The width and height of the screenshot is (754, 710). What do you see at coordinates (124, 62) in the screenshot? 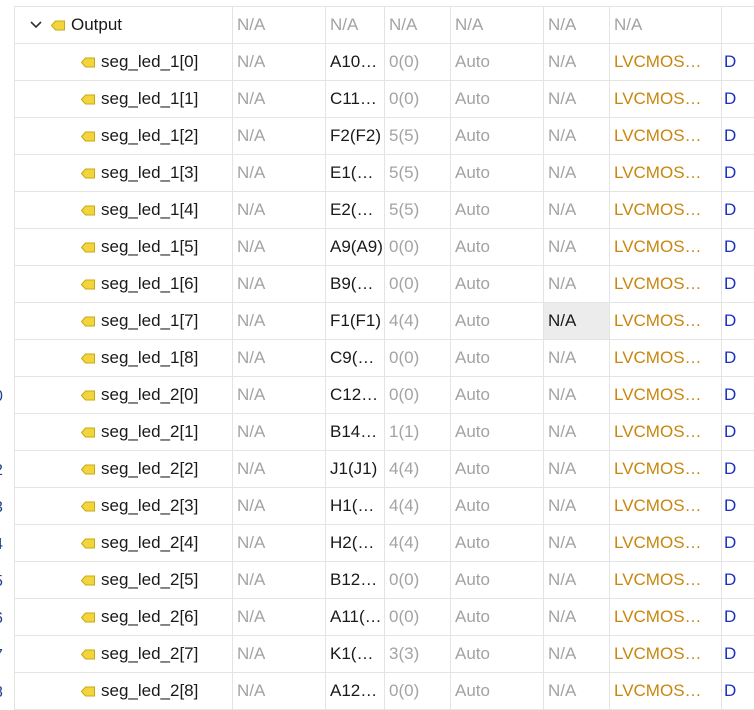
I see `port-name-cell: seg_led_1[0]` at bounding box center [124, 62].